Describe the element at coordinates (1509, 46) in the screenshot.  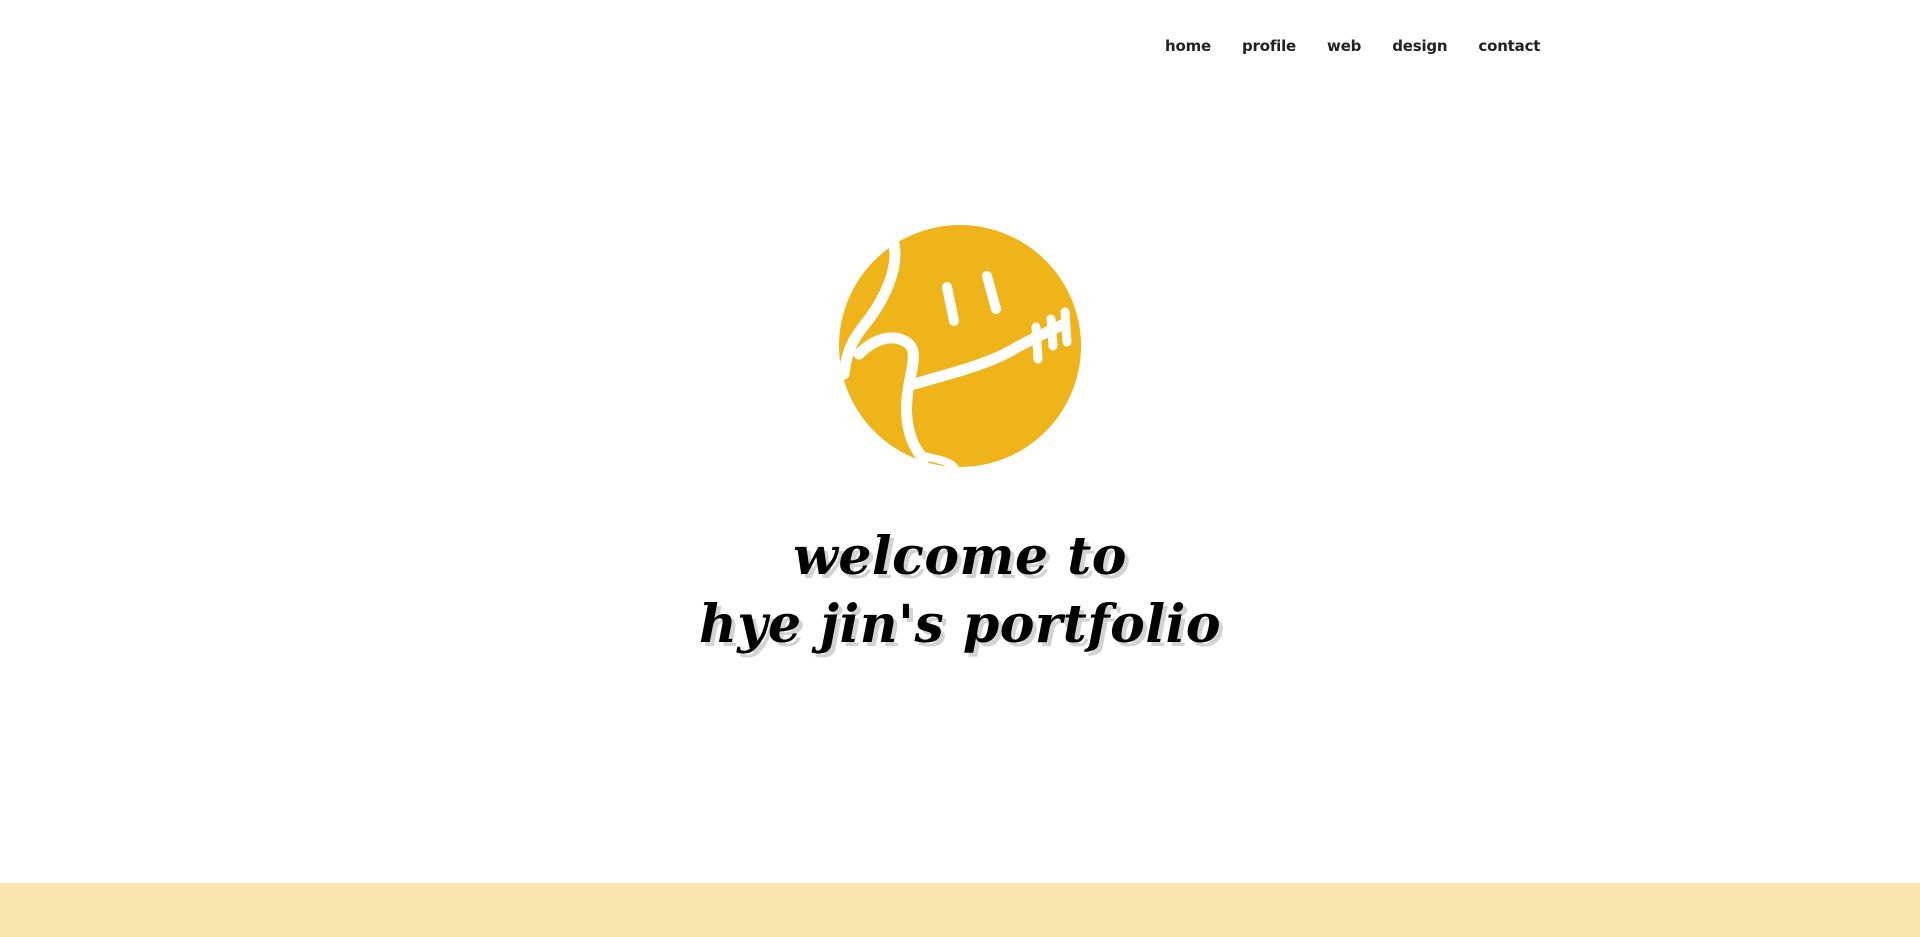
I see `nav-item-contact: contact` at that location.